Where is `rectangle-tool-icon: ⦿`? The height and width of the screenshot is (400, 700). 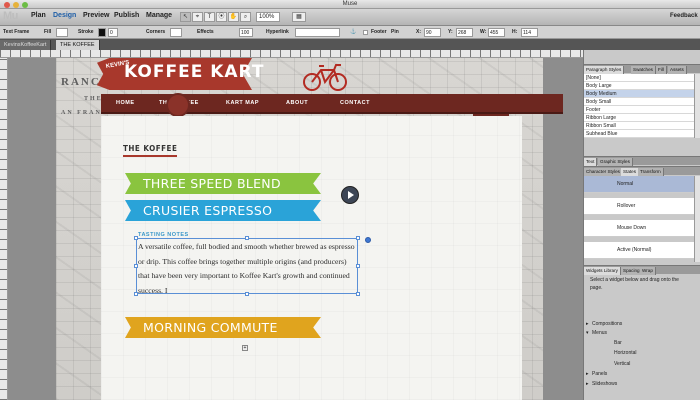 rectangle-tool-icon: ⦿ is located at coordinates (221, 17).